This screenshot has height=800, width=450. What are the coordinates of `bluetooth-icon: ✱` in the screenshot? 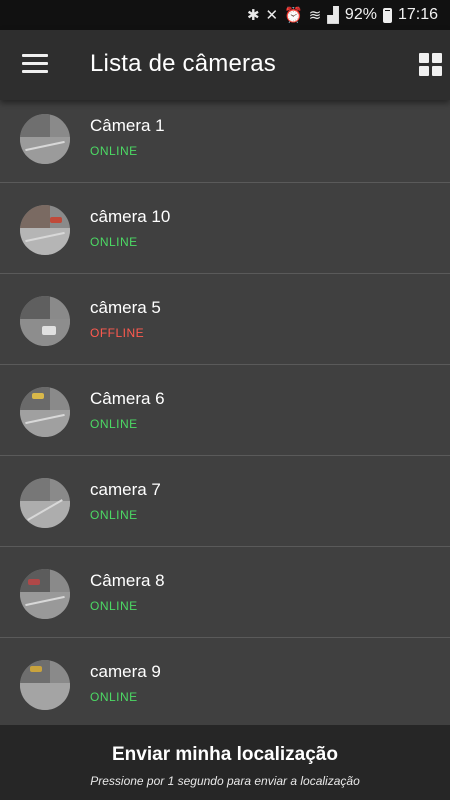 It's located at (253, 15).